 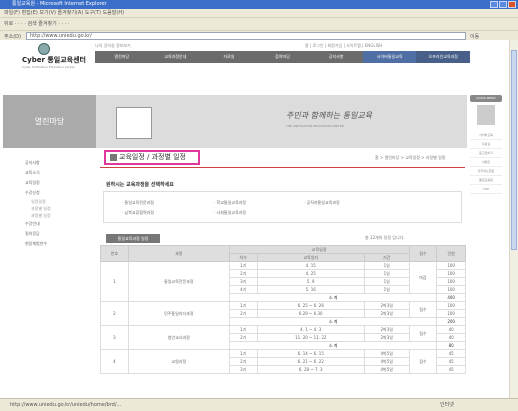 I want to click on cell-apply: 마감, so click(x=423, y=277).